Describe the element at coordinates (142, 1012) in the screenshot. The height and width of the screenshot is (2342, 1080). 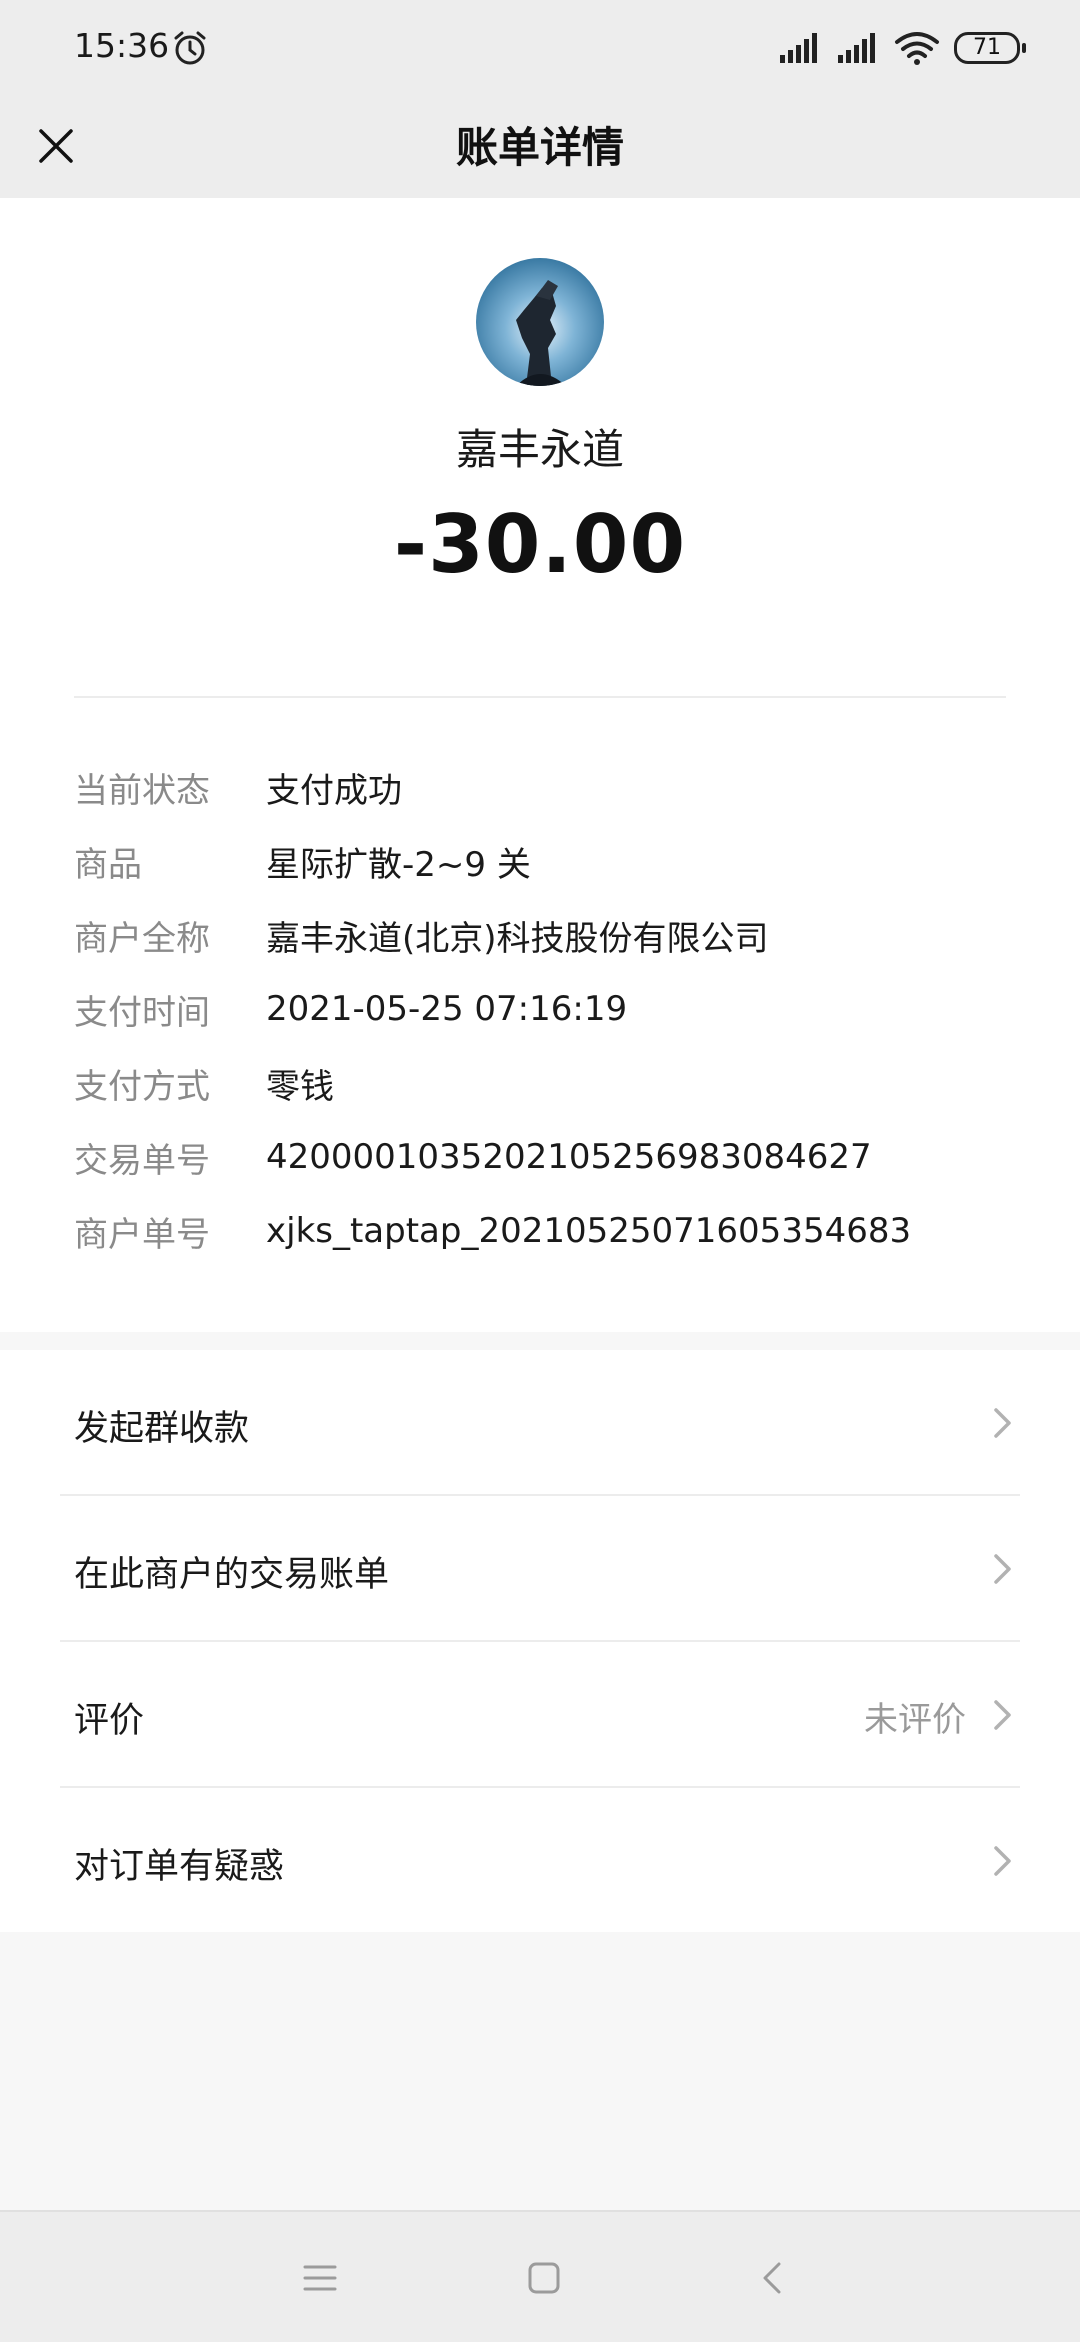
I see `detail-label: 支付时间` at that location.